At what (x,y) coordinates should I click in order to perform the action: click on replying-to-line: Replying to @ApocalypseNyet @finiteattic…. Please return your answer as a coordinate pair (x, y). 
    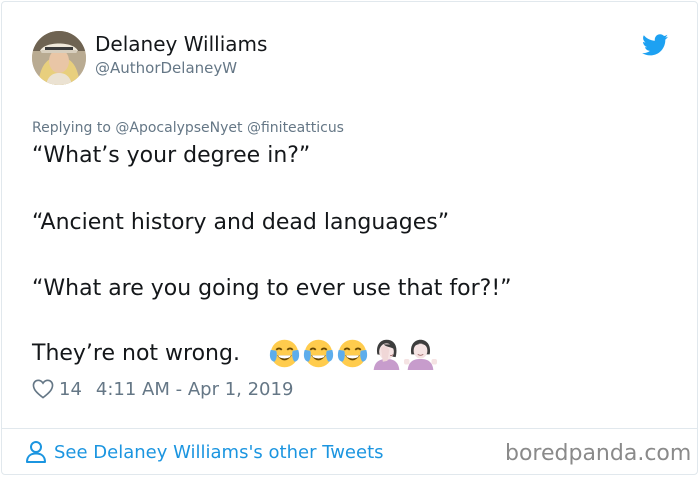
    Looking at the image, I should click on (188, 128).